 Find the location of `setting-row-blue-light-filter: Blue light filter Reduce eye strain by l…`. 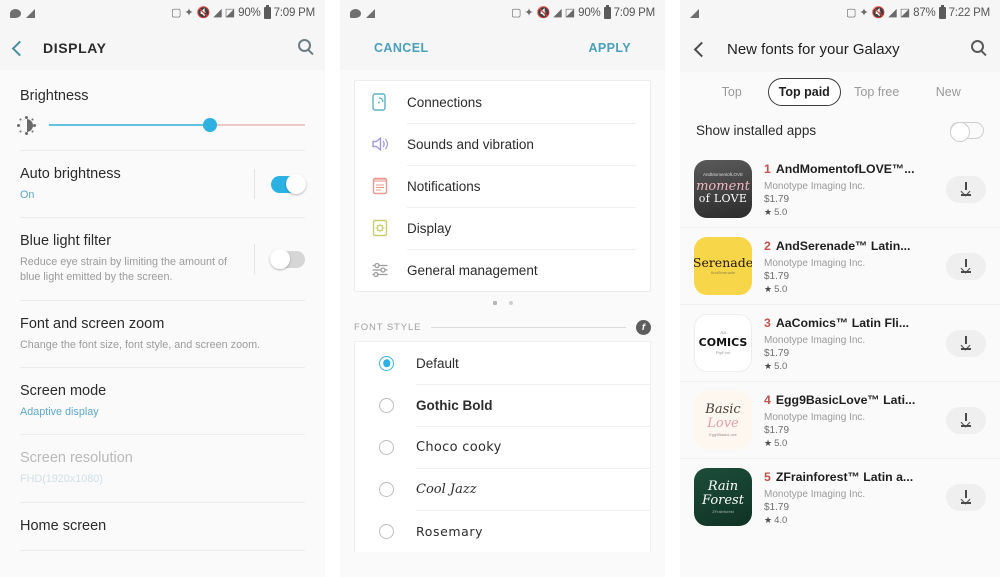

setting-row-blue-light-filter: Blue light filter Reduce eye strain by l… is located at coordinates (162, 259).